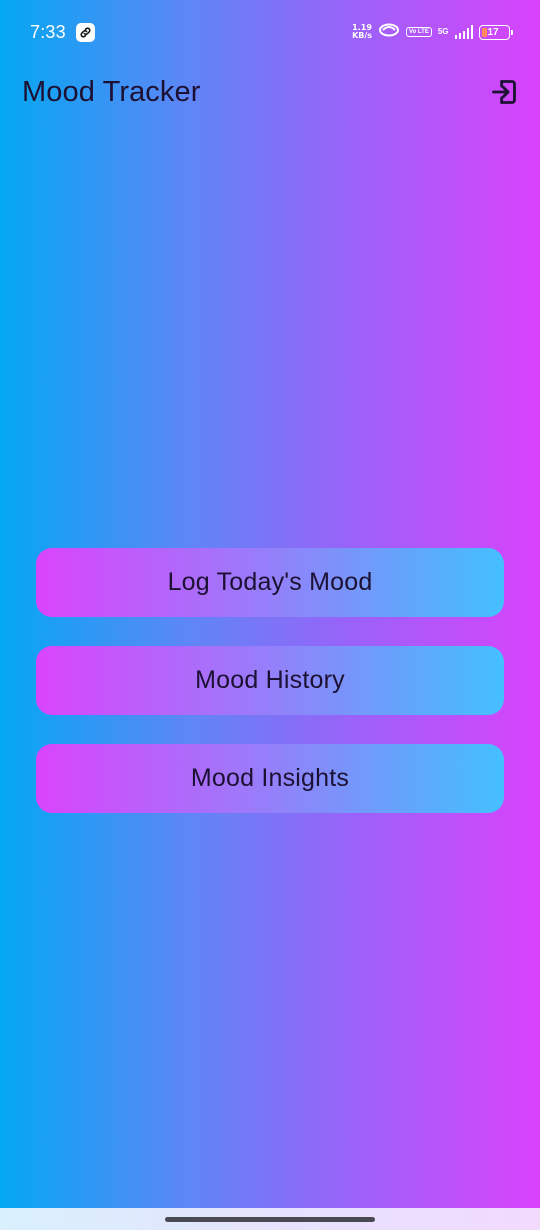  What do you see at coordinates (270, 582) in the screenshot?
I see `log-todays-mood-button: Log Today's Mood` at bounding box center [270, 582].